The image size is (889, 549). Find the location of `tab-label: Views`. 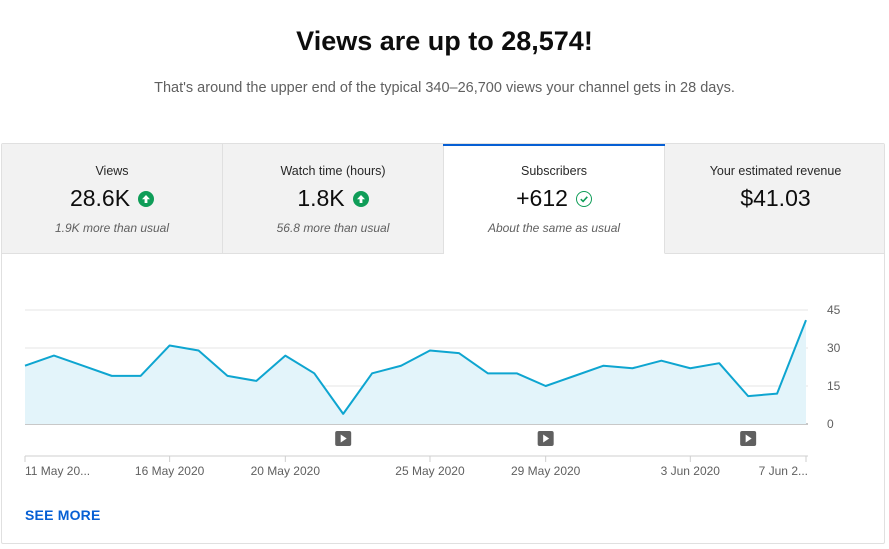

tab-label: Views is located at coordinates (112, 171).